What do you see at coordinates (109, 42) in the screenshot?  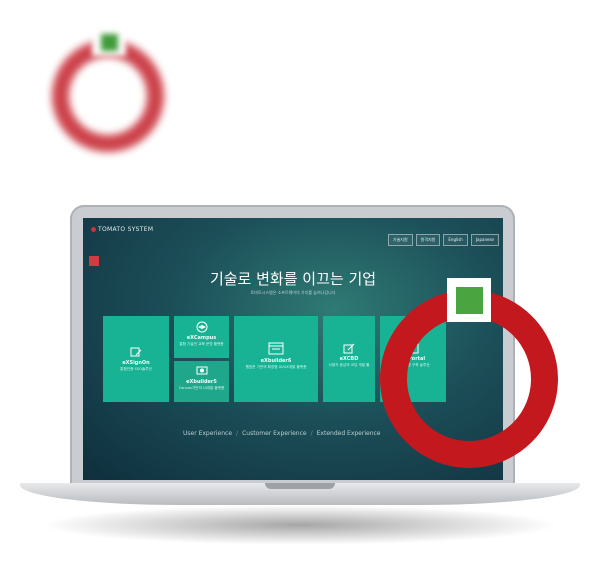 I see `power-icon-blurred-square` at bounding box center [109, 42].